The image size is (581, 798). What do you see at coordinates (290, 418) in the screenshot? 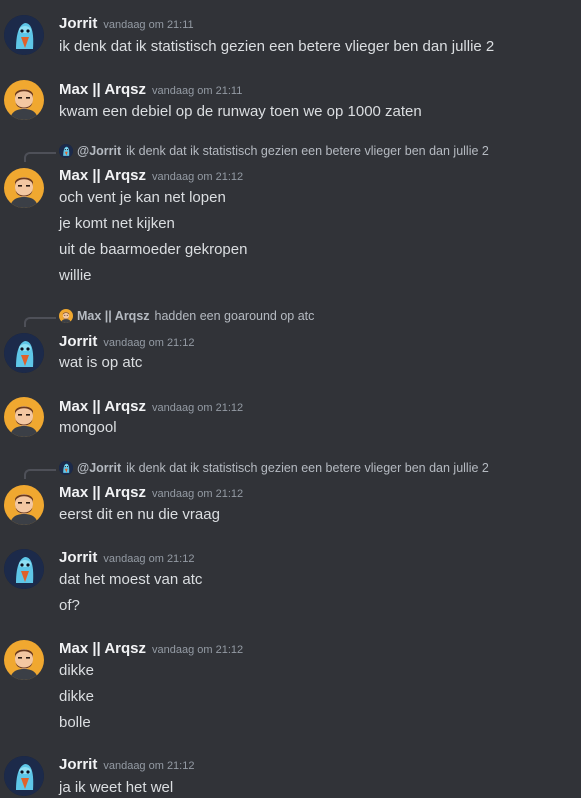
I see `message: Max || Arqsz vandaag om 21:12 mongool` at bounding box center [290, 418].